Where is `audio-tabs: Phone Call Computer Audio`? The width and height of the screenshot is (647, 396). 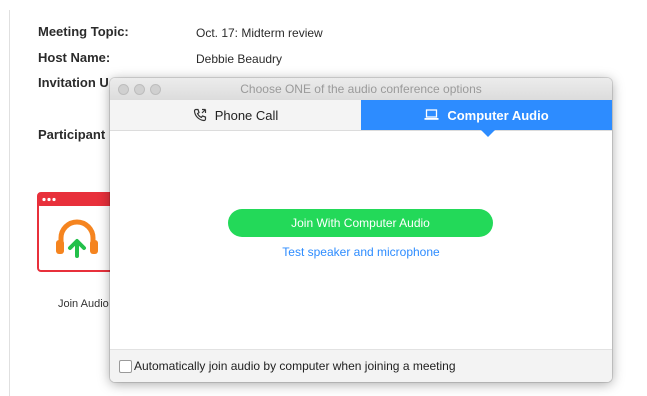
audio-tabs: Phone Call Computer Audio is located at coordinates (361, 115).